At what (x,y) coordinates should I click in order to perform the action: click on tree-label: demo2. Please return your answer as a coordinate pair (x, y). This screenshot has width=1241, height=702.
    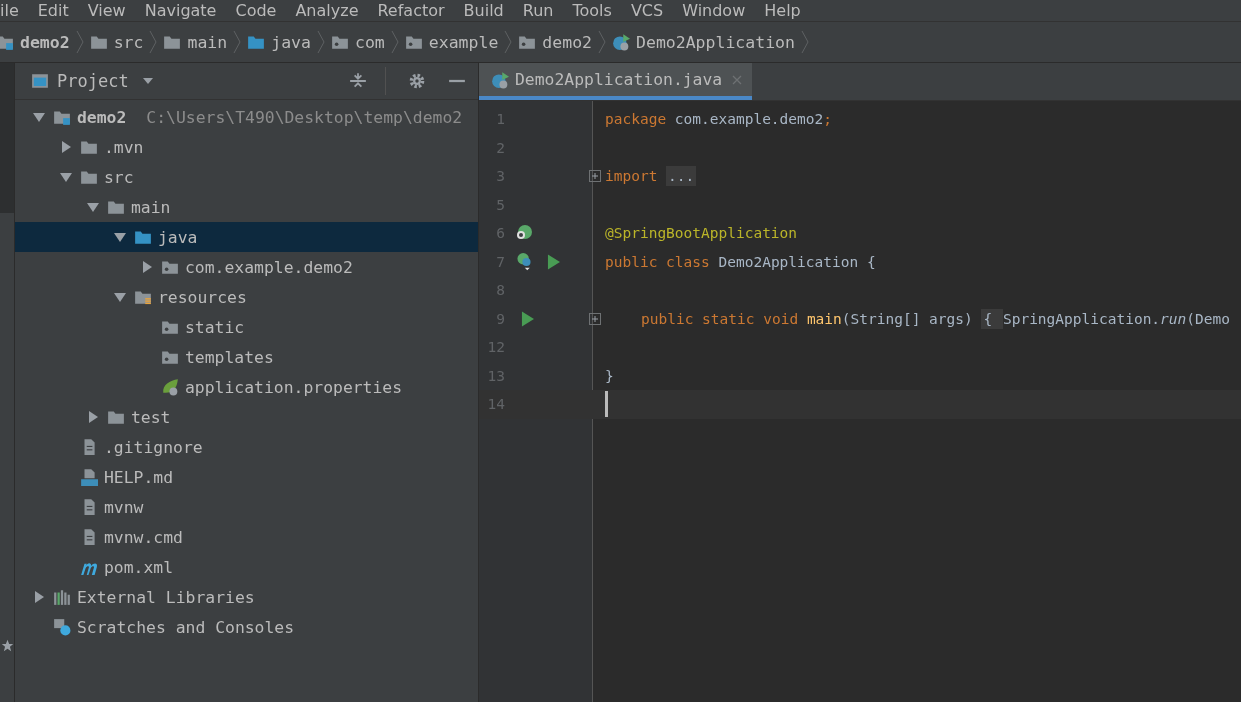
    Looking at the image, I should click on (102, 117).